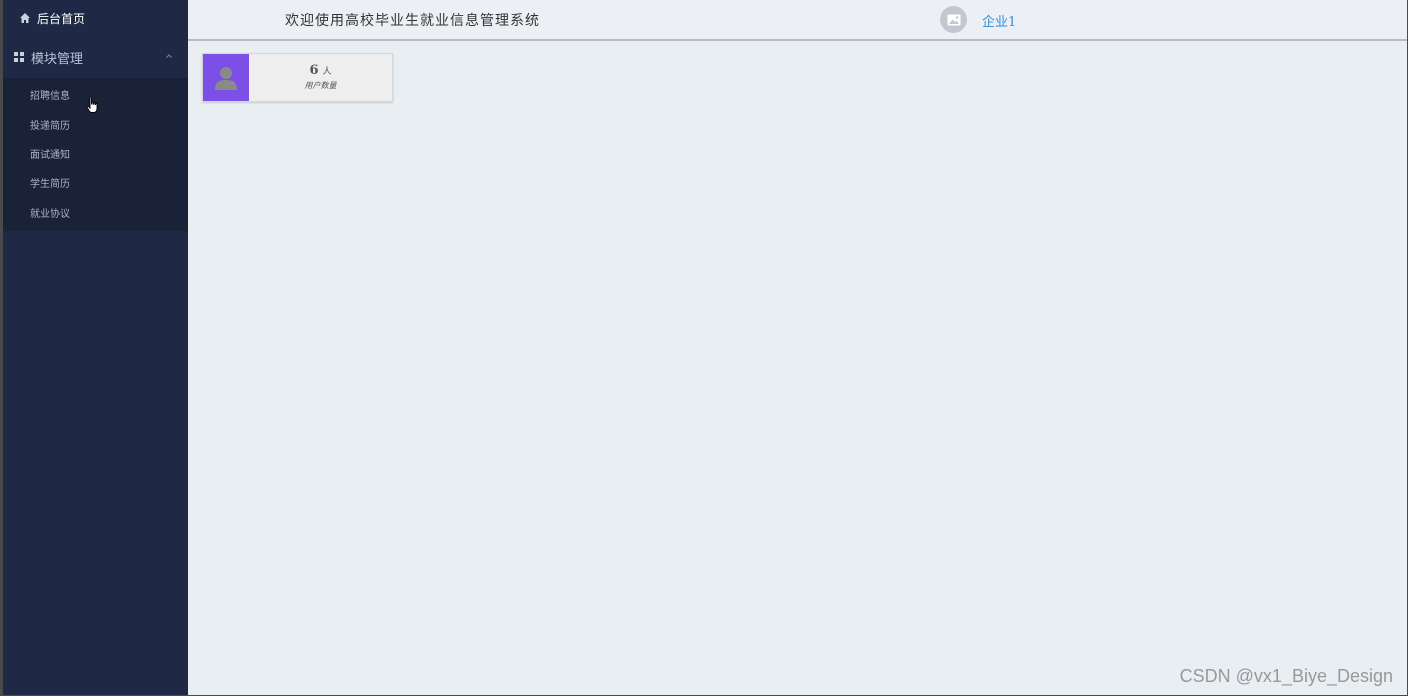  I want to click on hand-pointer-cursor-icon, so click(93, 105).